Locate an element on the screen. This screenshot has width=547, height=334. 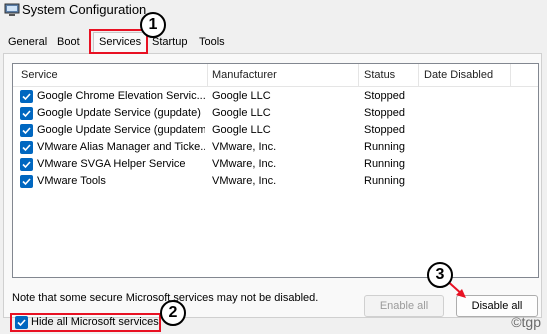
column-manufacturer: Manufacturer is located at coordinates (244, 75).